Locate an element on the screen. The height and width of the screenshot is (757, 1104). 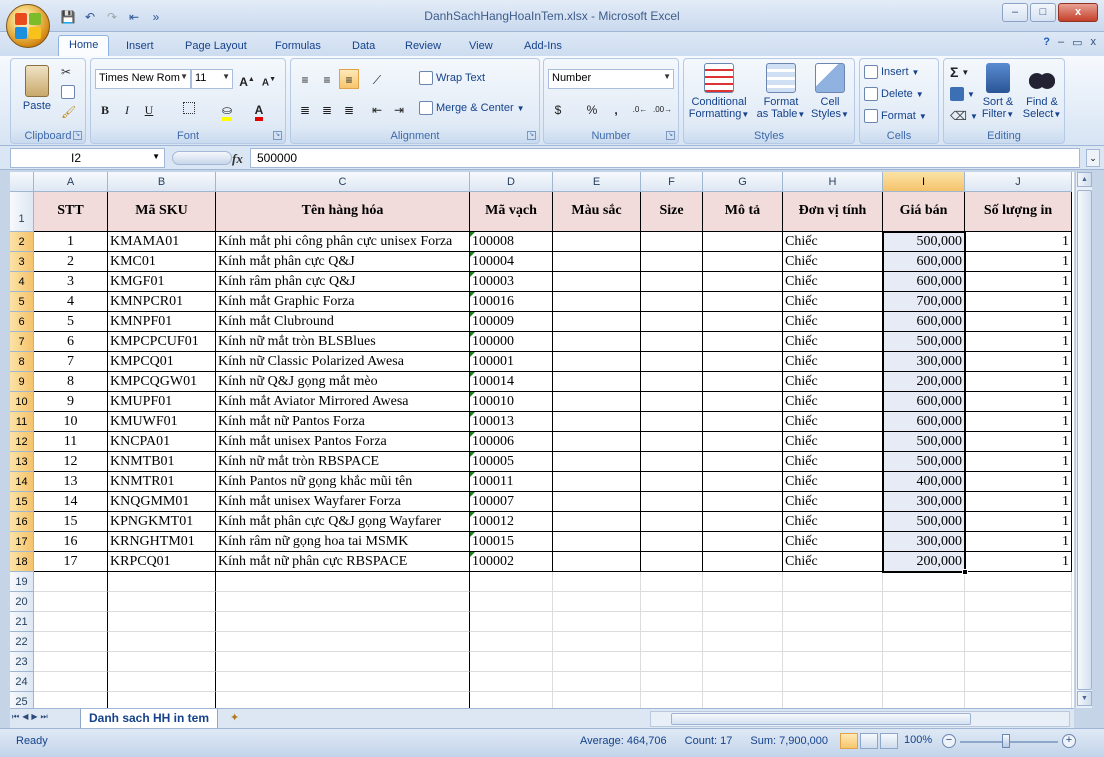
table-cell: 100011 is located at coordinates (511, 482).